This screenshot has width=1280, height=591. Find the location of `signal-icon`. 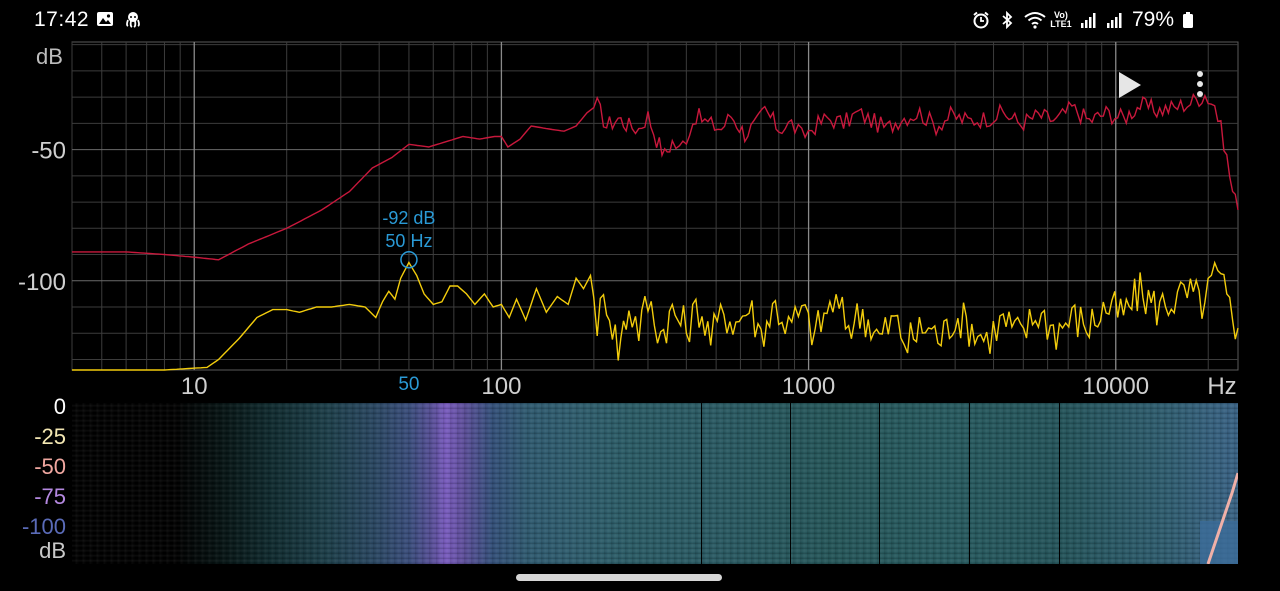

signal-icon is located at coordinates (1089, 20).